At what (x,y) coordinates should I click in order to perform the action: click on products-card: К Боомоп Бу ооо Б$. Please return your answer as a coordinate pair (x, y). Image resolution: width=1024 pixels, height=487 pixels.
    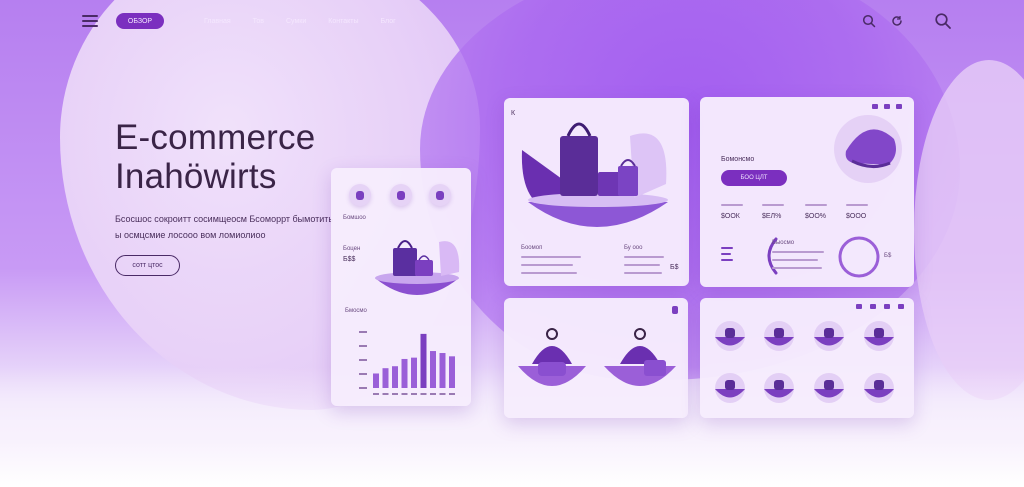
    Looking at the image, I should click on (596, 192).